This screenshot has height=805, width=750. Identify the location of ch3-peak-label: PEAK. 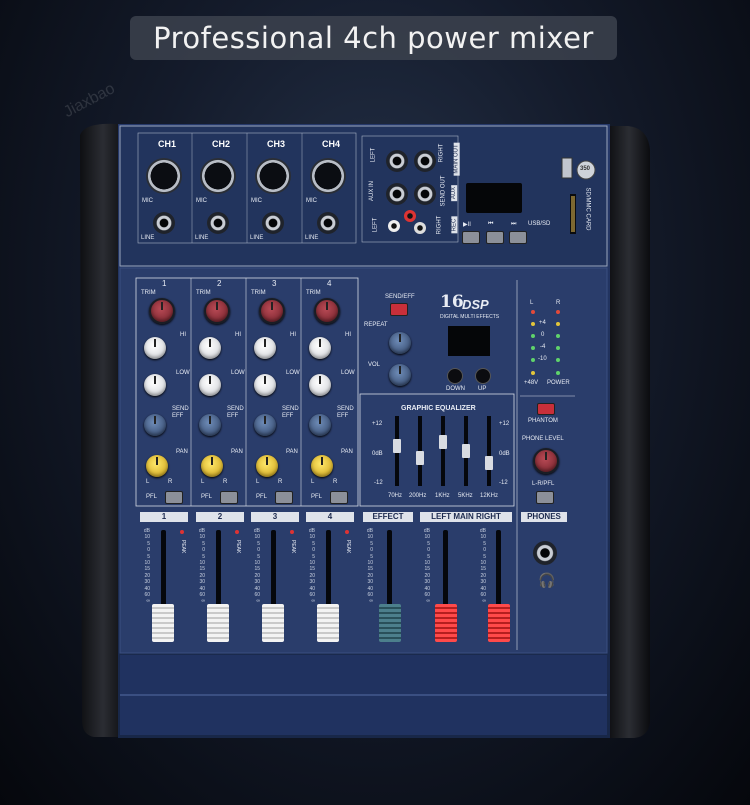
(293, 547).